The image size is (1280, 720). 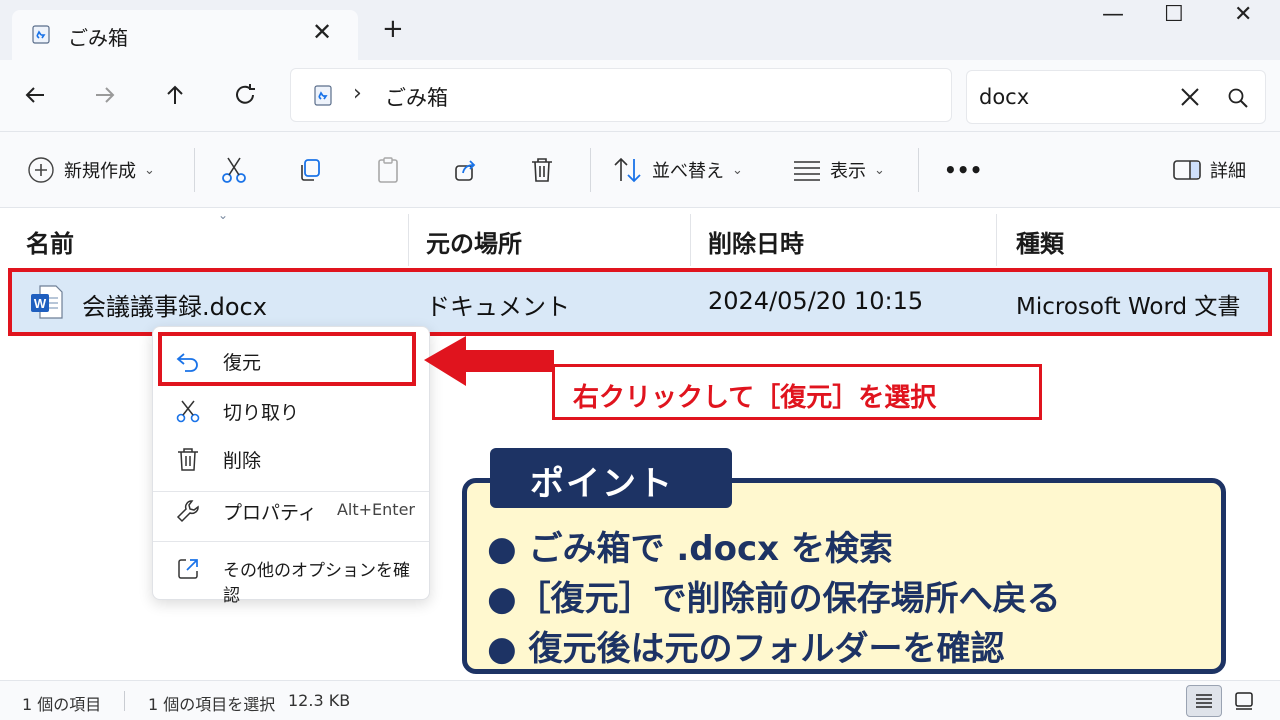 I want to click on copy-icon, so click(x=310, y=170).